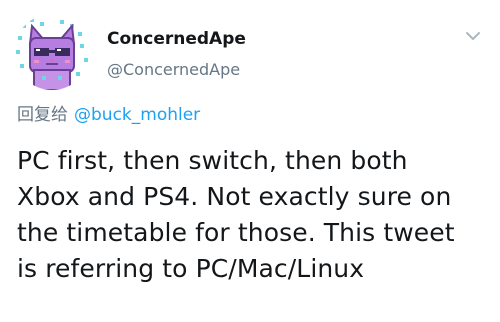  What do you see at coordinates (173, 70) in the screenshot?
I see `author-handle: @ConcernedApe` at bounding box center [173, 70].